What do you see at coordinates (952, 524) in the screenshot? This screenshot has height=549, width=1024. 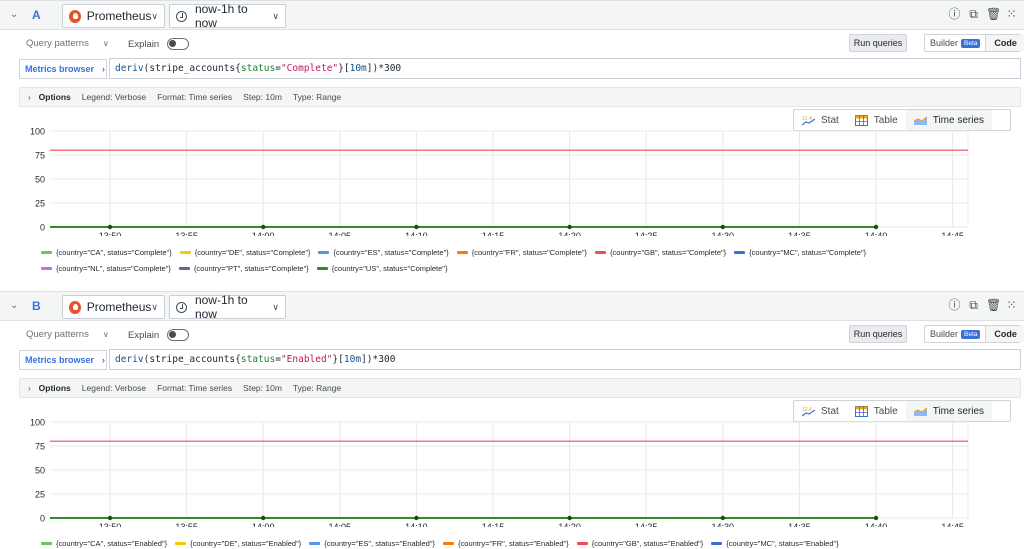 I see `x-tick-label: 14:45` at bounding box center [952, 524].